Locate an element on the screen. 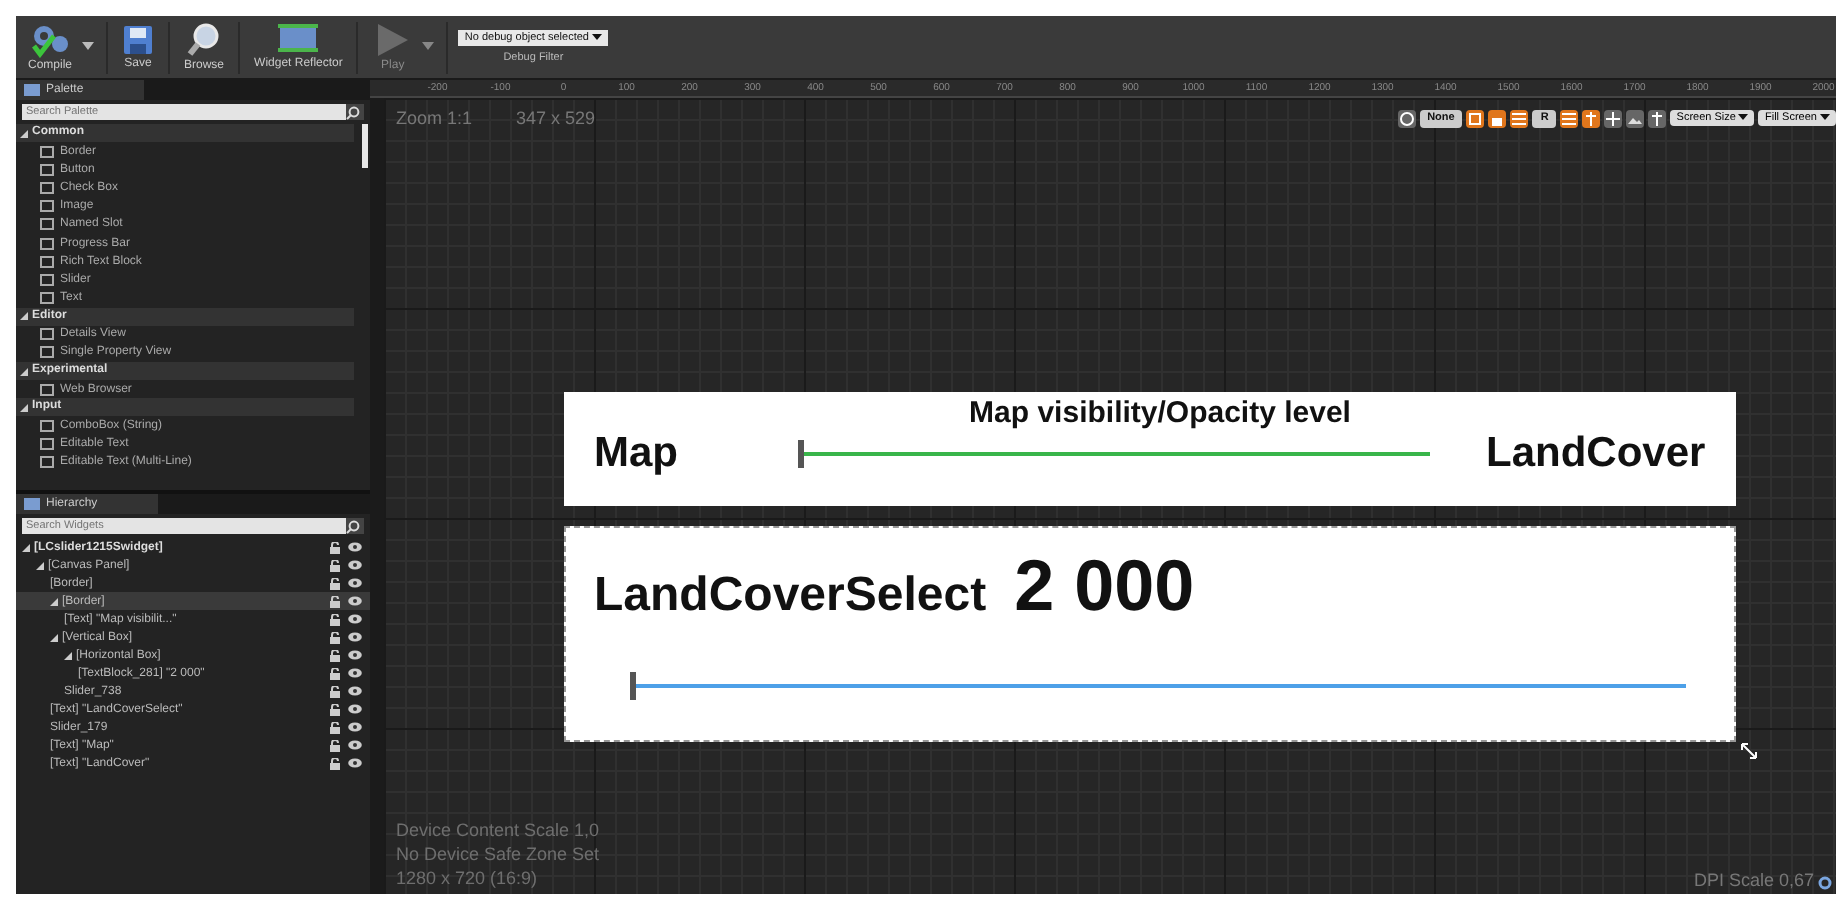 Image resolution: width=1836 pixels, height=902 pixels. dpi-scale-label: DPI Scale 0,67 is located at coordinates (1753, 880).